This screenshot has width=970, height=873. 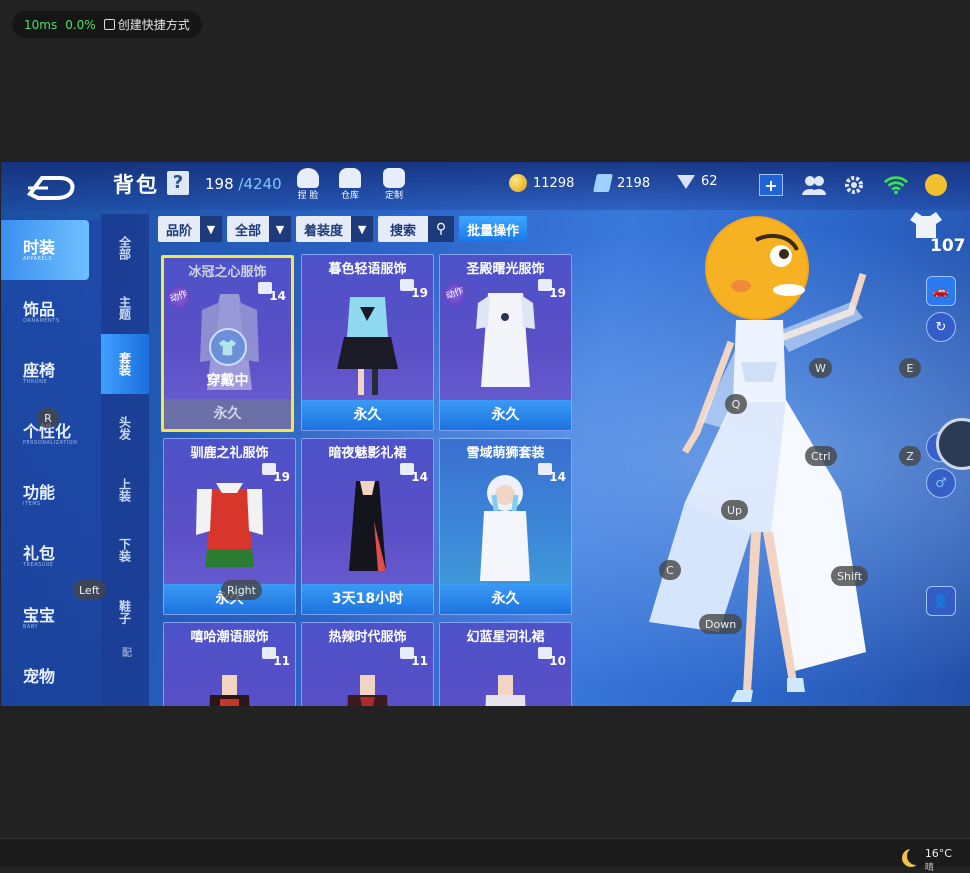 What do you see at coordinates (941, 291) in the screenshot?
I see `vehicle-button: 🚗` at bounding box center [941, 291].